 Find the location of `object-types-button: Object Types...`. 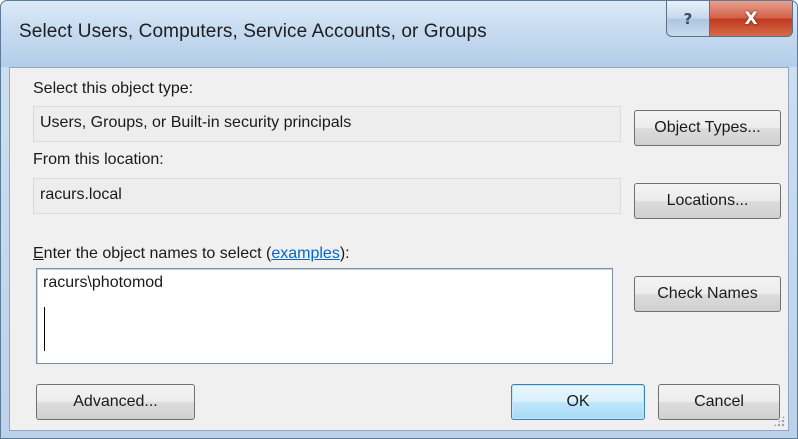

object-types-button: Object Types... is located at coordinates (707, 128).